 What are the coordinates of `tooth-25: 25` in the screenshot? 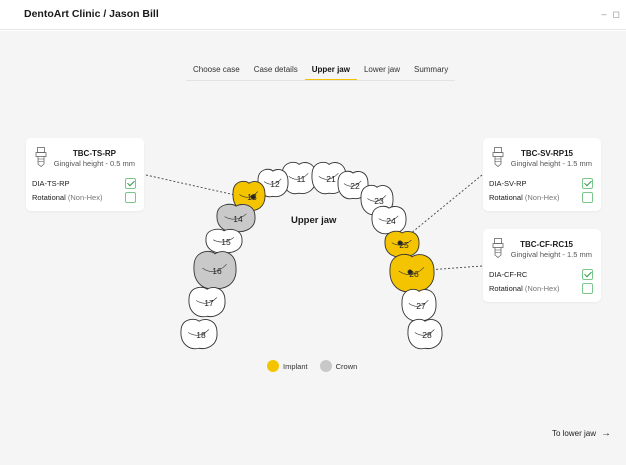 It's located at (402, 244).